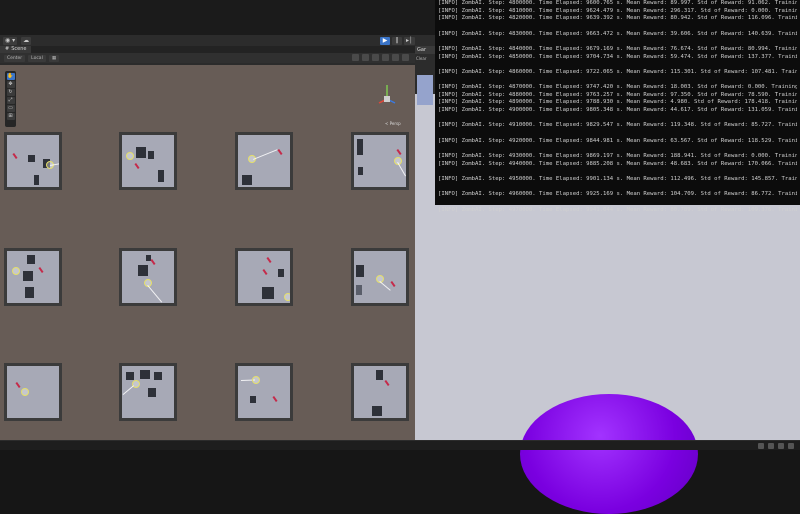  What do you see at coordinates (609, 454) in the screenshot?
I see `agent-sphere-closeup` at bounding box center [609, 454].